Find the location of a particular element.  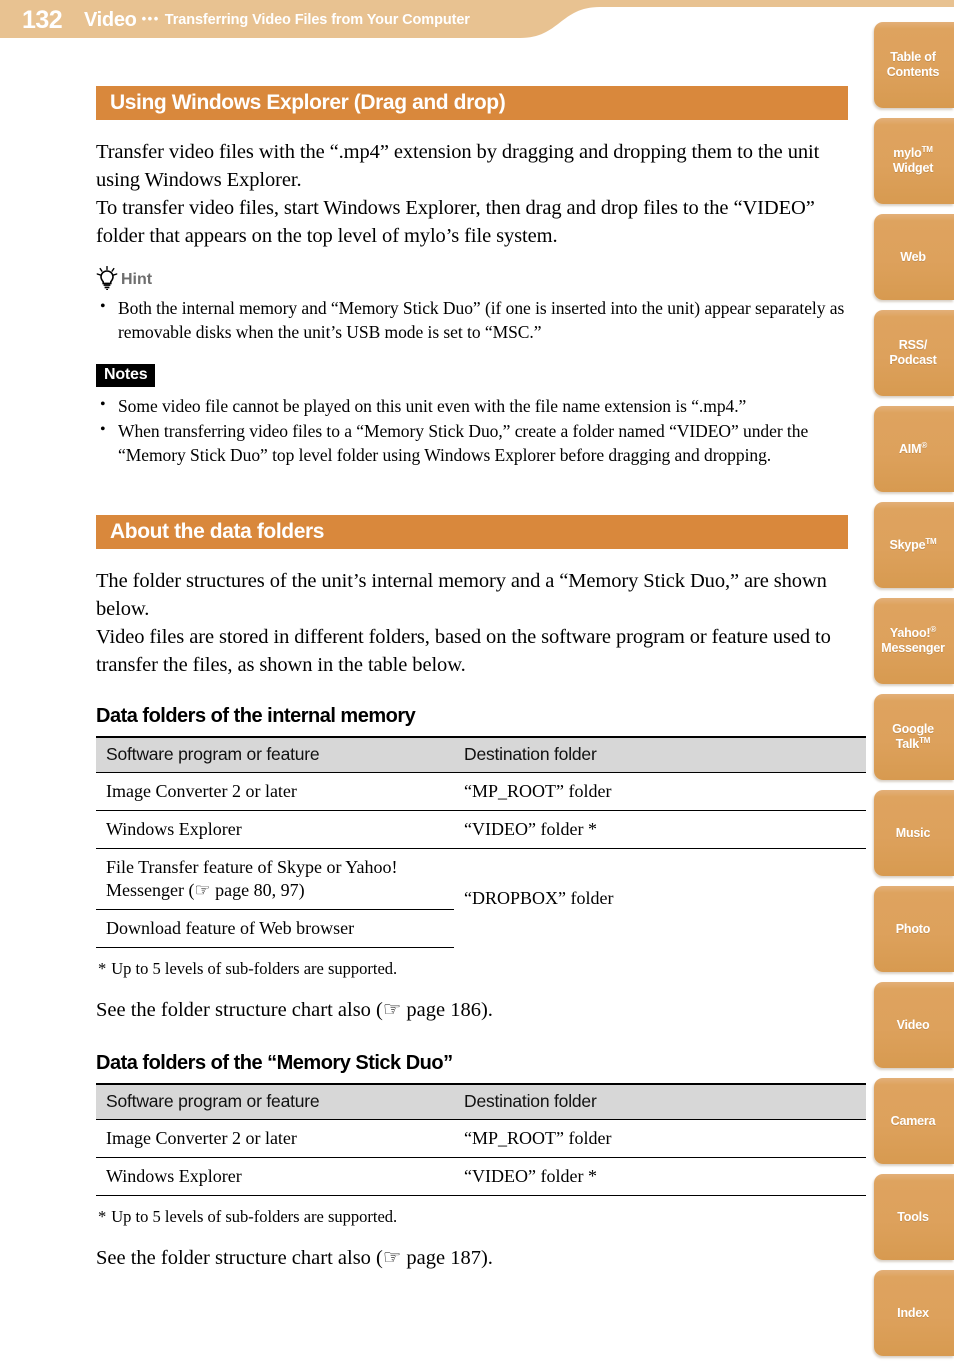

cell-destination: “DROPBOX” folder is located at coordinates (660, 898).